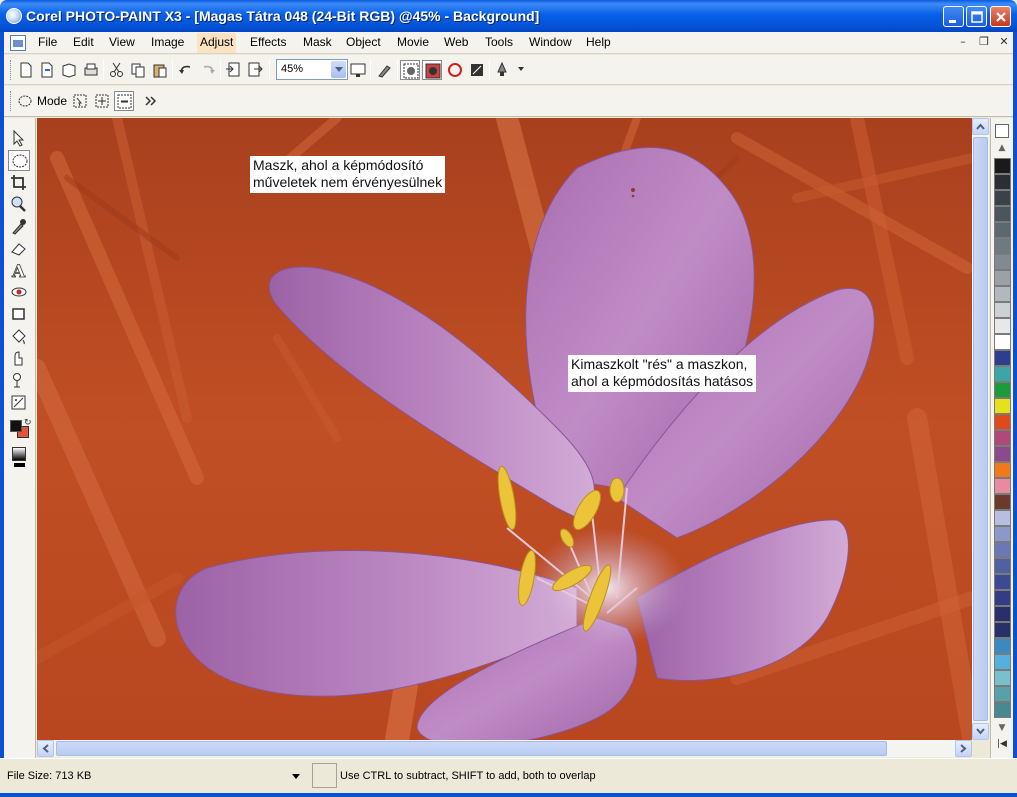  I want to click on palette-scroll-up-icon: ▲, so click(1002, 148).